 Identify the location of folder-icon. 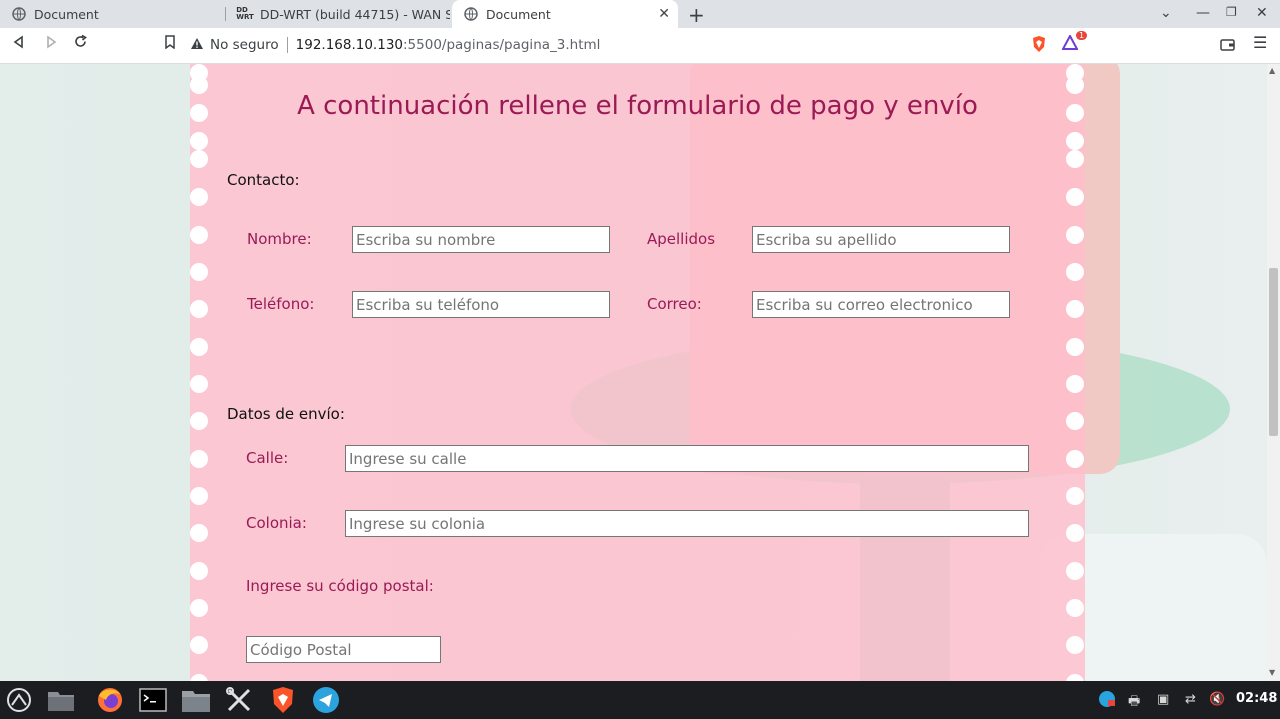
(196, 700).